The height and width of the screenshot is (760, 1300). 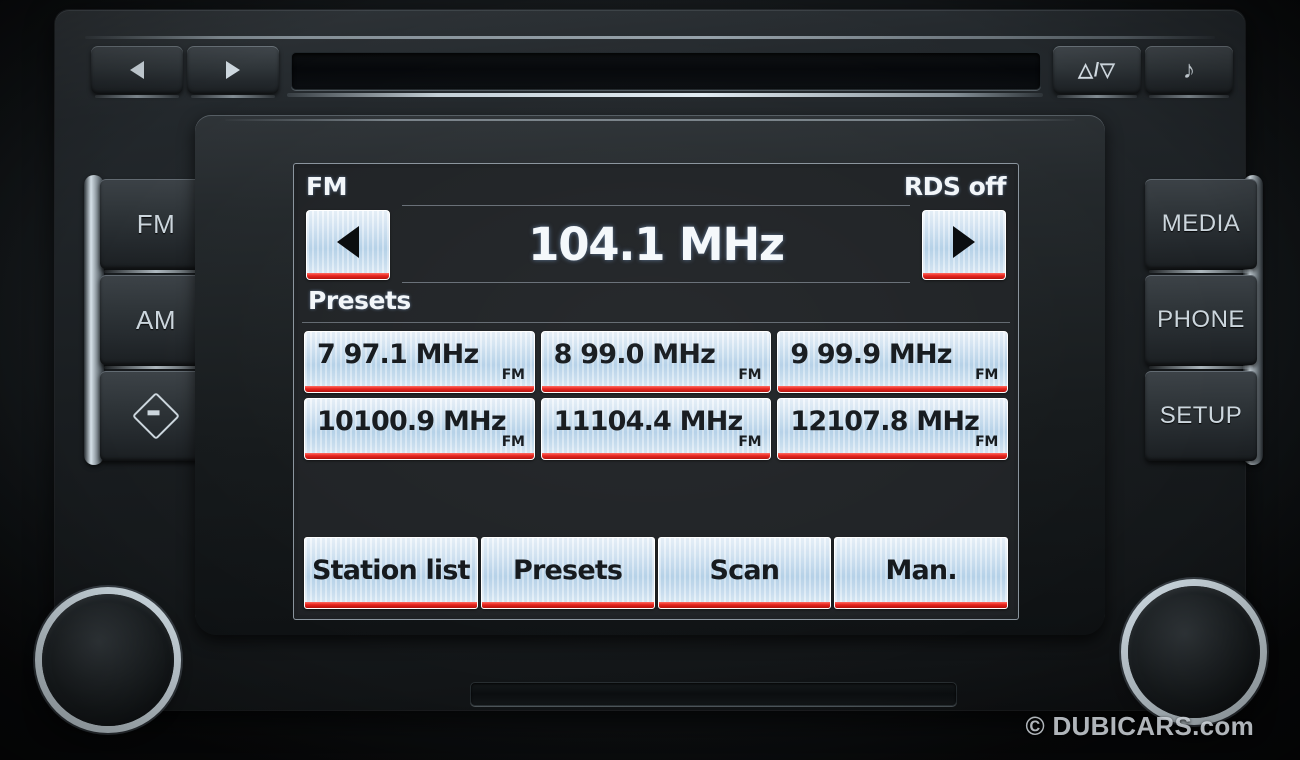 I want to click on preset-label: 12107.8 MHz, so click(x=885, y=421).